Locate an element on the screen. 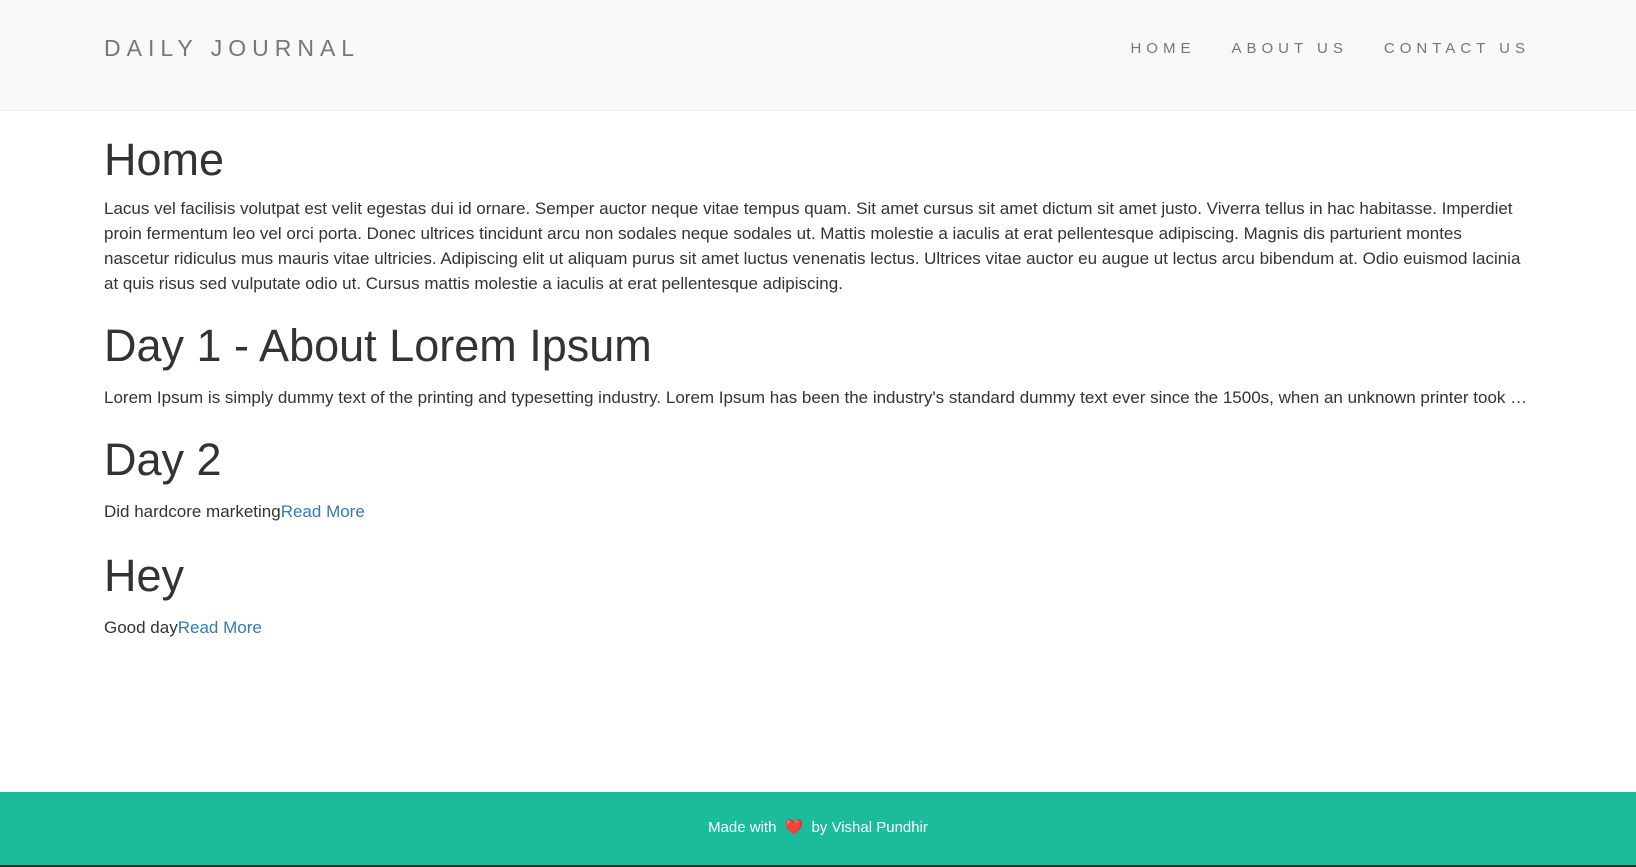 This screenshot has height=867, width=1636. nav-item-about: ABOUT US is located at coordinates (1271, 49).